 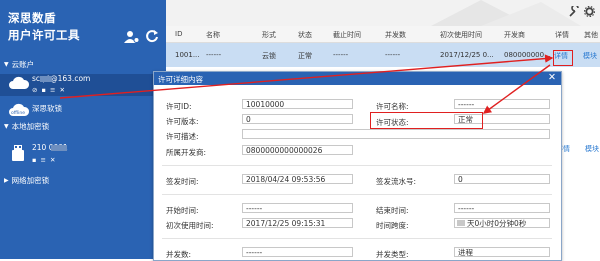 What do you see at coordinates (392, 254) in the screenshot?
I see `concurrency-type-label: 并发类型:` at bounding box center [392, 254].